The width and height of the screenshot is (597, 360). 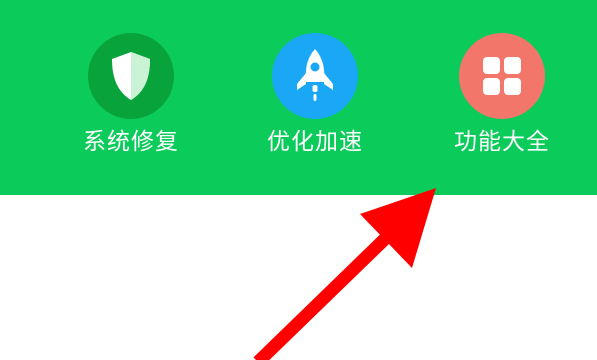 I want to click on system-repair-label: 系统修复, so click(x=131, y=142).